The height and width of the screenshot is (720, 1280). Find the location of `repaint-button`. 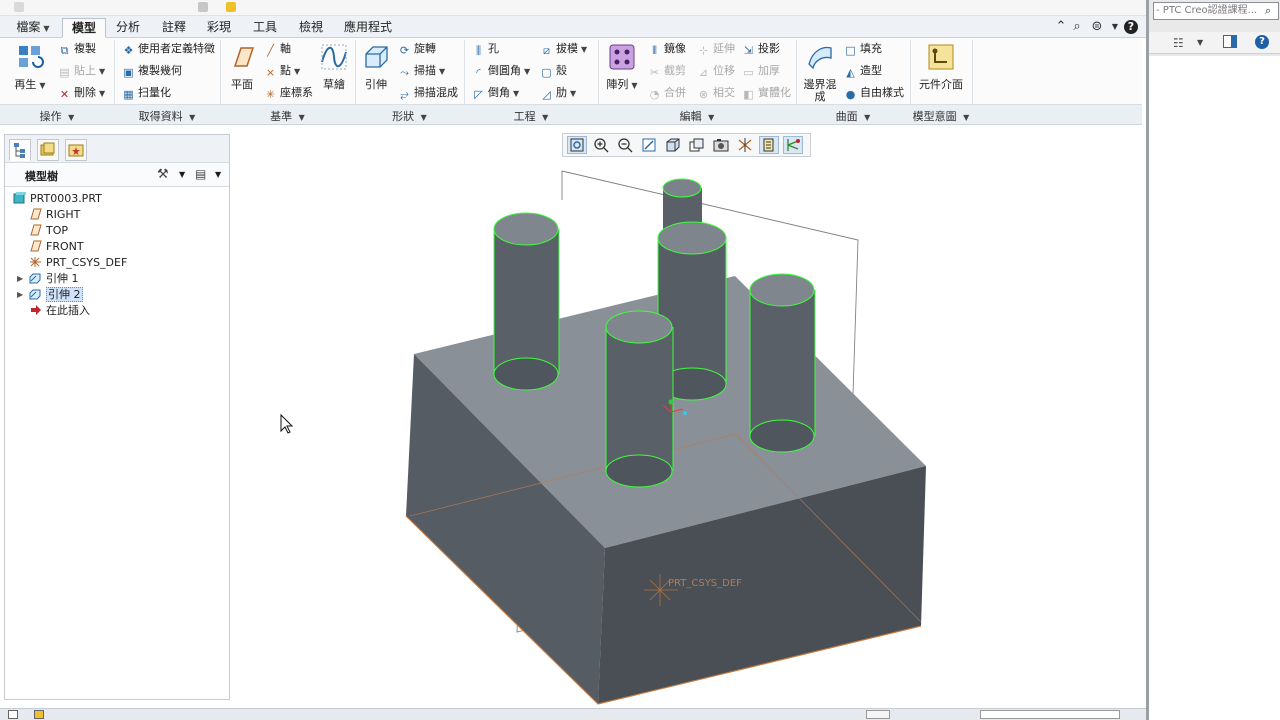

repaint-button is located at coordinates (649, 145).